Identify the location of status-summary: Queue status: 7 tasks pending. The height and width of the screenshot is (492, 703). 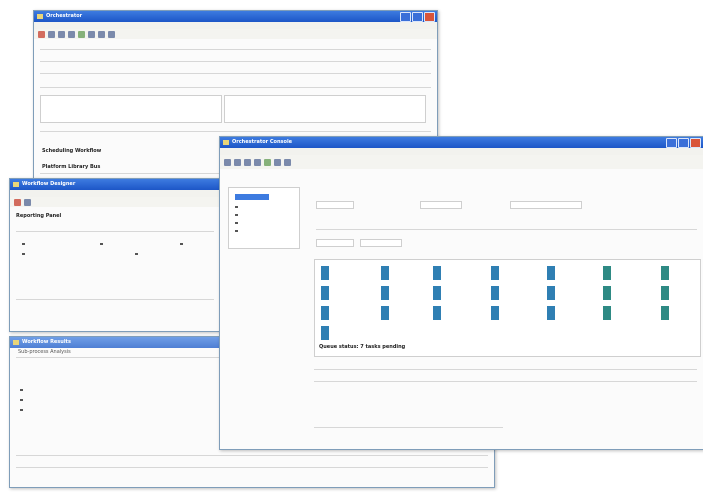
(362, 347).